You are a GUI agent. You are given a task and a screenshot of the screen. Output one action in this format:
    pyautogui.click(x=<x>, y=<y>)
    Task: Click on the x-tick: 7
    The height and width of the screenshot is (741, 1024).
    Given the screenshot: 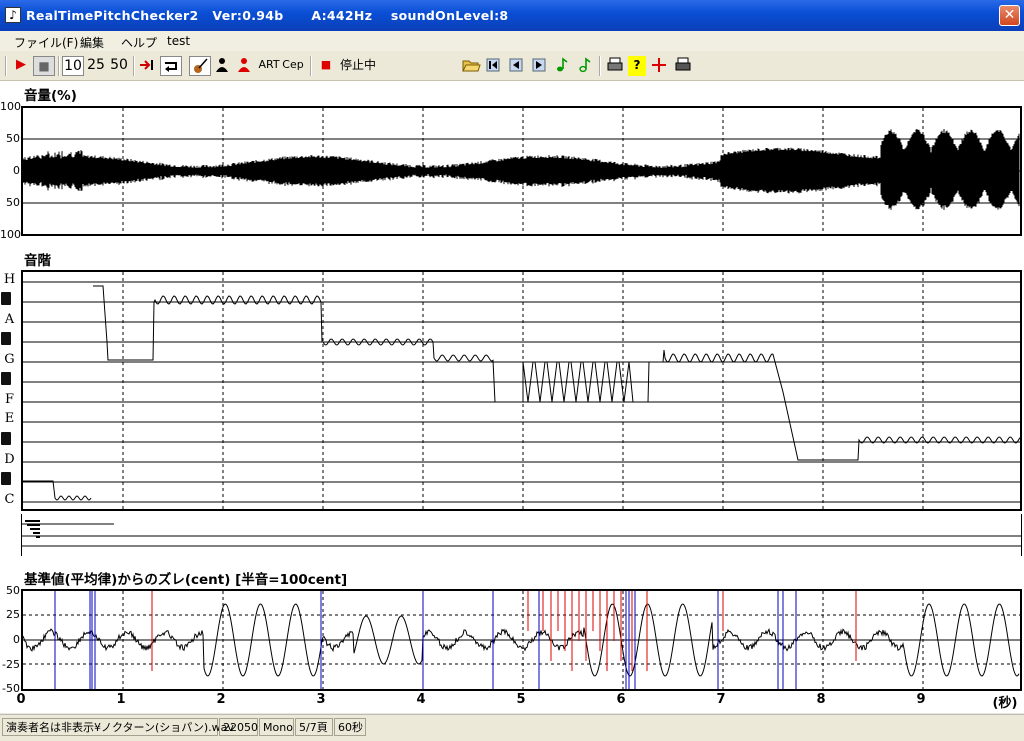 What is the action you would take?
    pyautogui.click(x=721, y=699)
    